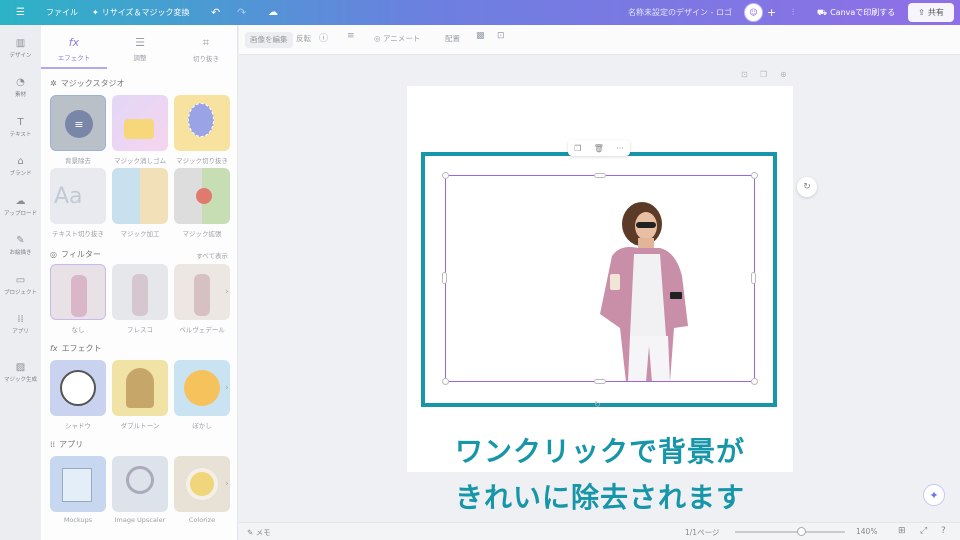 The image size is (960, 540). What do you see at coordinates (444, 278) in the screenshot?
I see `resize-handle-left` at bounding box center [444, 278].